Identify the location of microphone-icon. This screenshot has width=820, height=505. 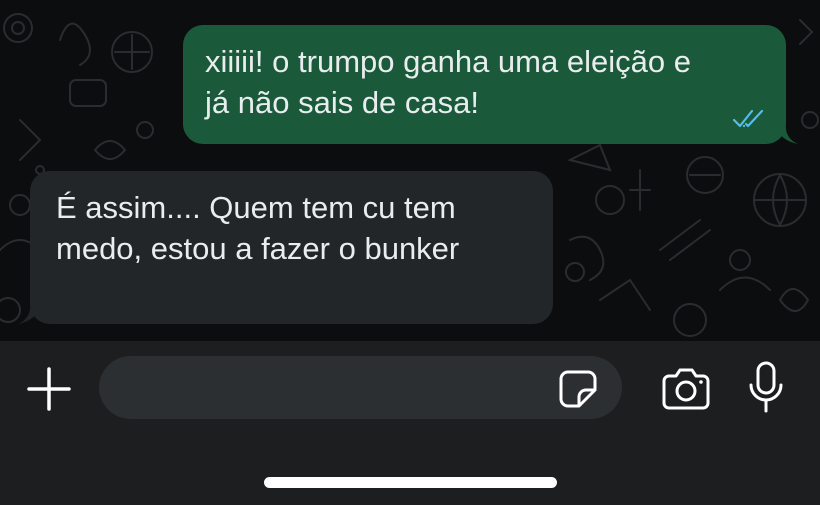
(766, 387).